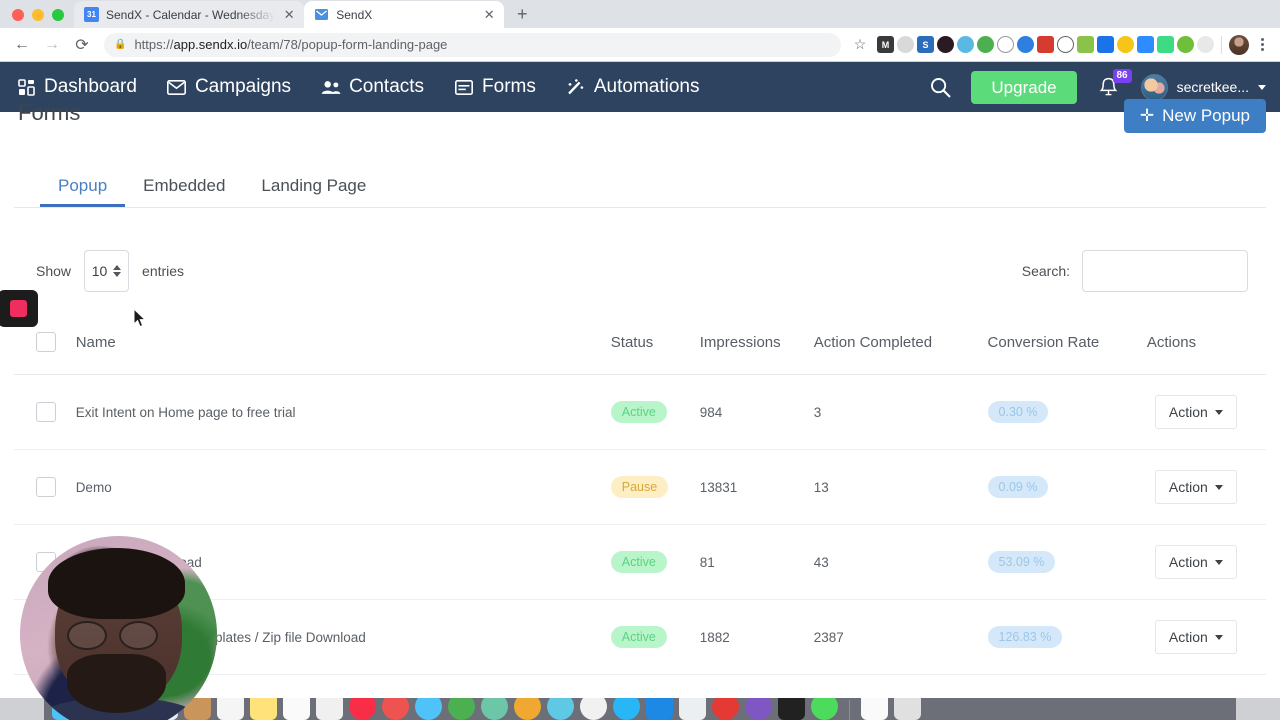 The height and width of the screenshot is (720, 1280). I want to click on trash-dock-icon, so click(907, 709).